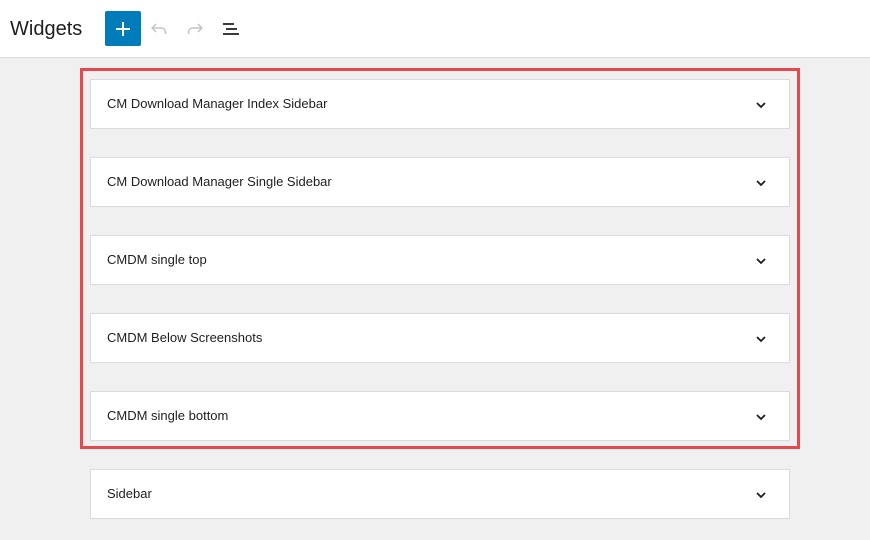  What do you see at coordinates (219, 181) in the screenshot?
I see `widget-area-title: CM Download Manager Single Sidebar` at bounding box center [219, 181].